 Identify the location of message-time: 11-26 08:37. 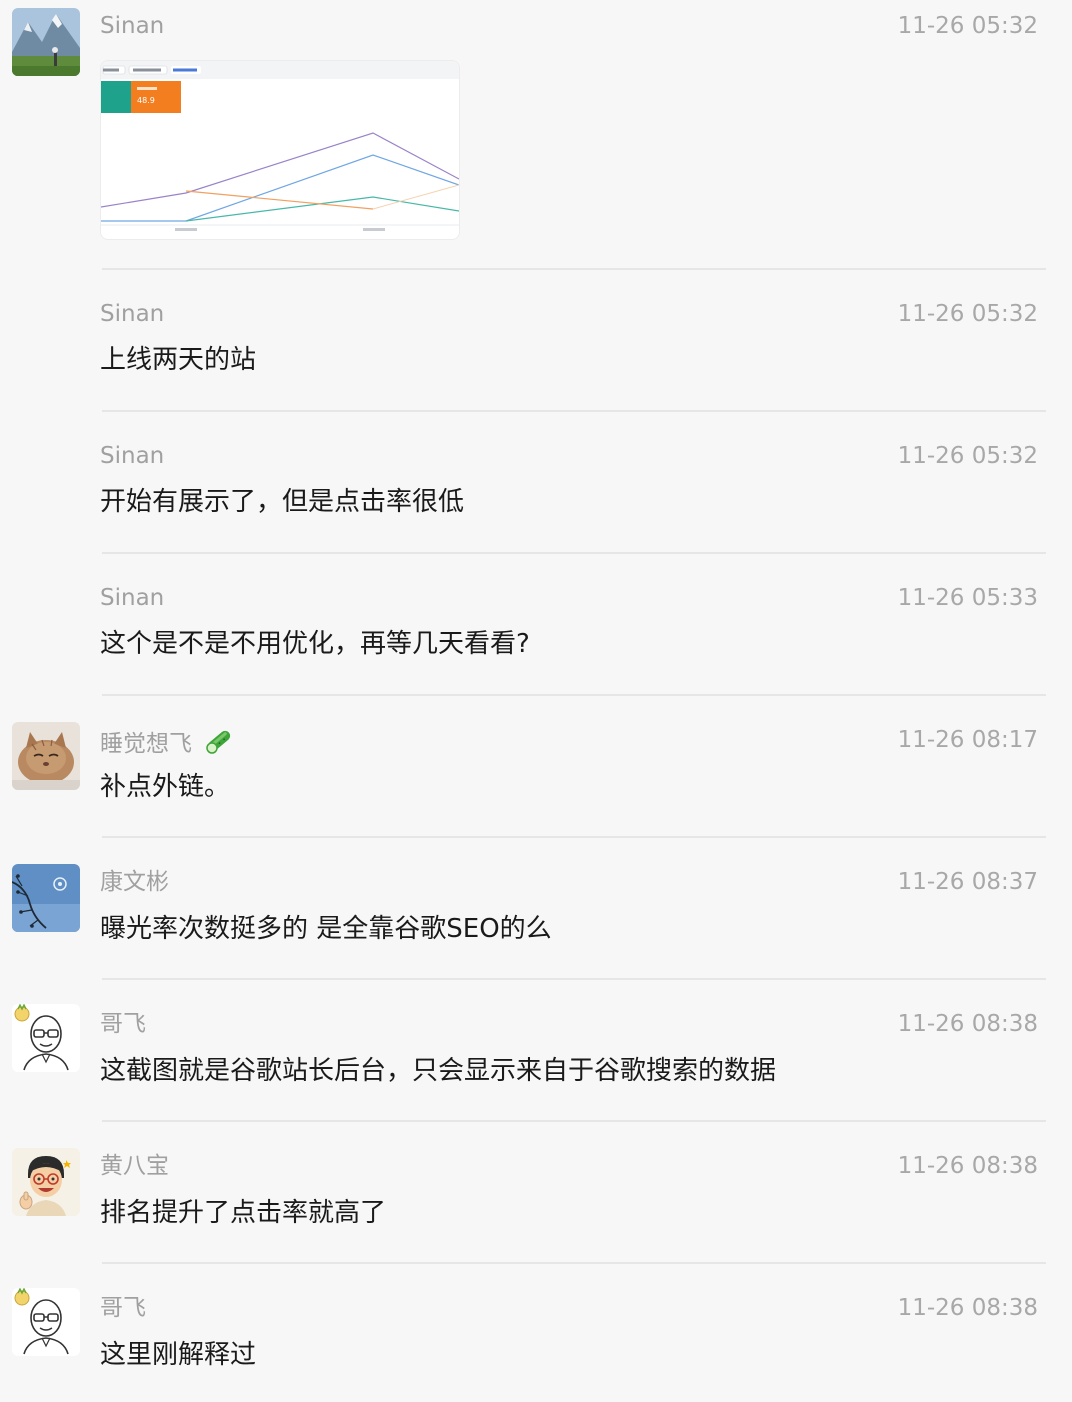
(967, 882).